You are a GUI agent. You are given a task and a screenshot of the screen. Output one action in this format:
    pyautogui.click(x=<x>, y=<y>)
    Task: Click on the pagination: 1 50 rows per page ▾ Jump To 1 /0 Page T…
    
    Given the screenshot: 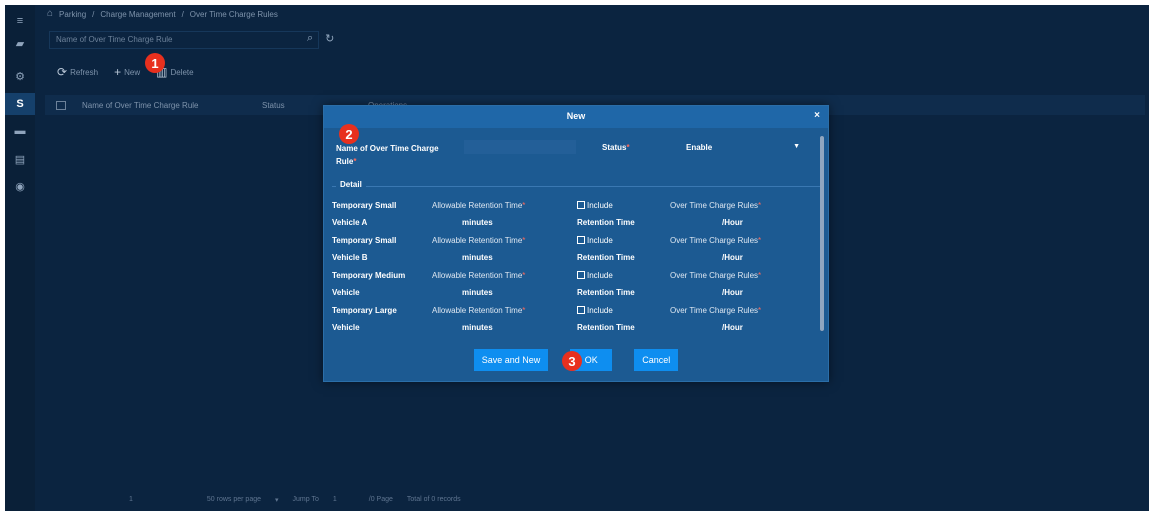 What is the action you would take?
    pyautogui.click(x=295, y=500)
    